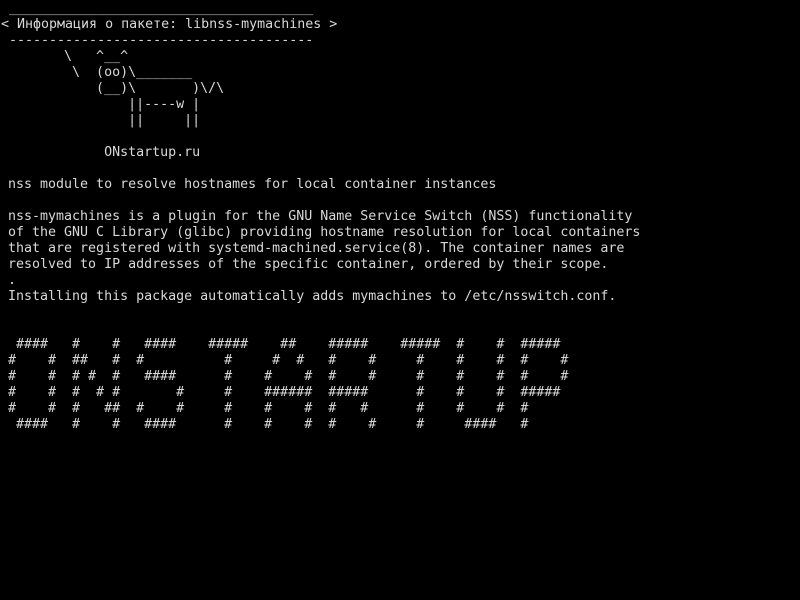 Image resolution: width=800 pixels, height=600 pixels. Describe the element at coordinates (268, 408) in the screenshot. I see `banner-line: # # # ## # # # # # # # # # # #` at that location.